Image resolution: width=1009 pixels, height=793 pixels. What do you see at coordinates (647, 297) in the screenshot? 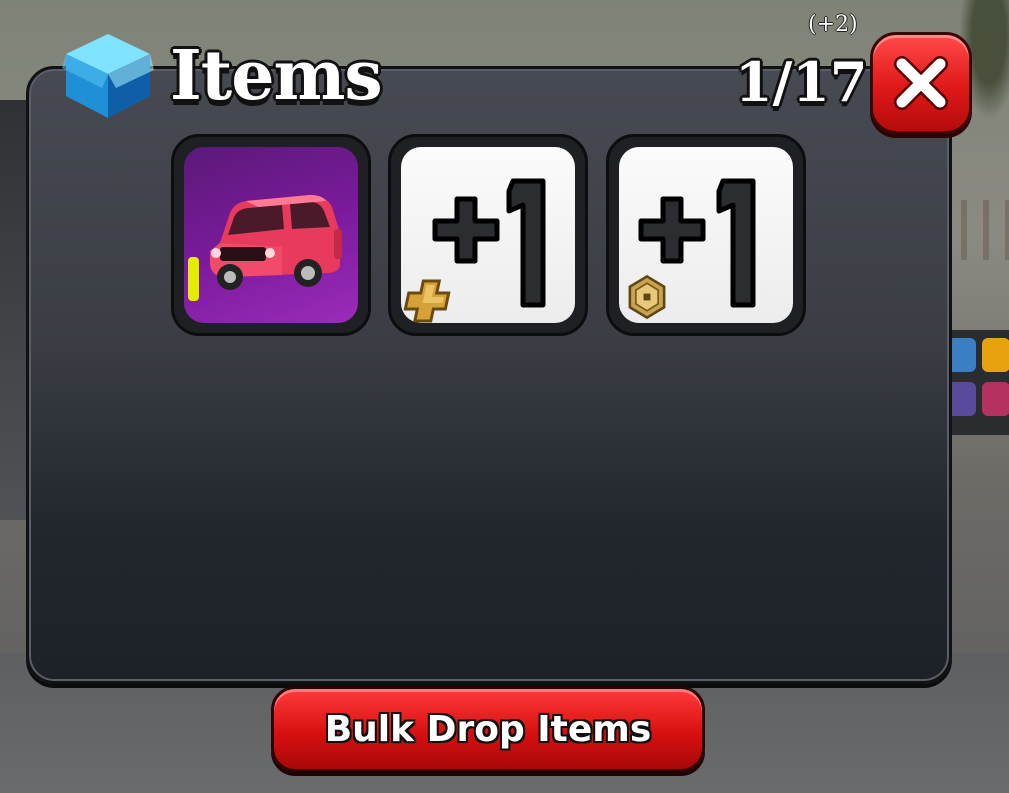
I see `robux-coin-icon` at bounding box center [647, 297].